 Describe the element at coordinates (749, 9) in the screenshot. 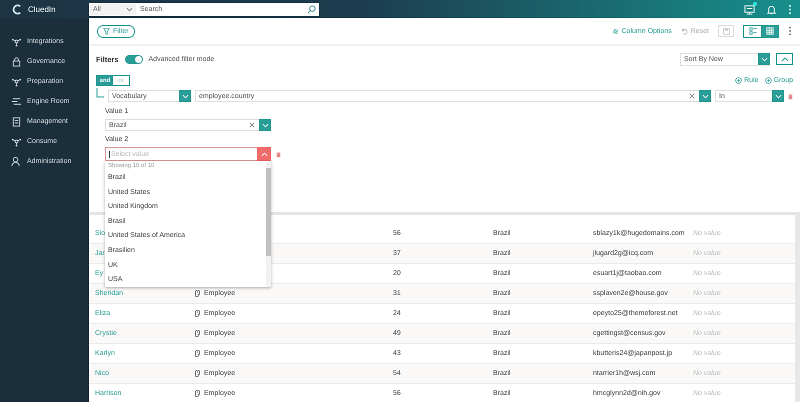

I see `monitor-icon` at that location.